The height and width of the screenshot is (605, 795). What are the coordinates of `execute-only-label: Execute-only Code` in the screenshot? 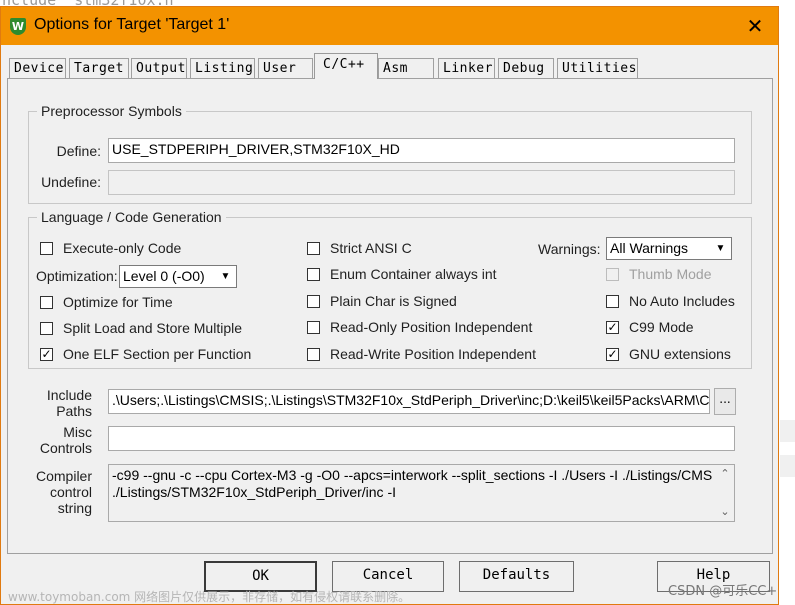 It's located at (122, 248).